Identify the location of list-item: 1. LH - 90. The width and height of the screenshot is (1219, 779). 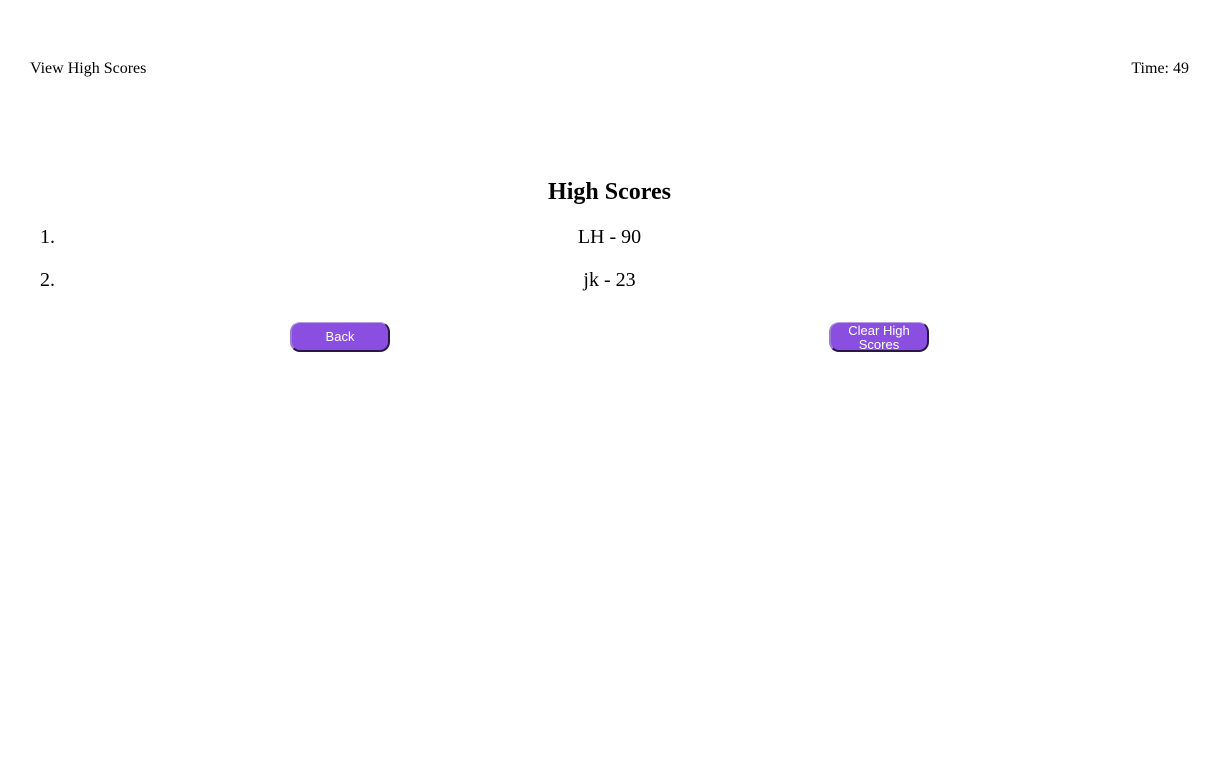
(609, 243).